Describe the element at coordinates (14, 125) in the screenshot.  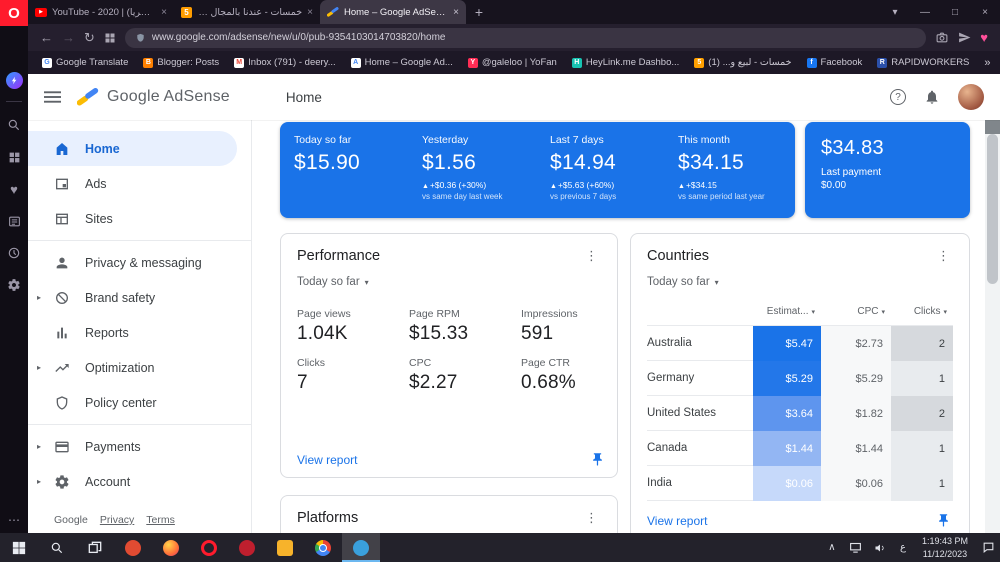
I see `search-icon` at that location.